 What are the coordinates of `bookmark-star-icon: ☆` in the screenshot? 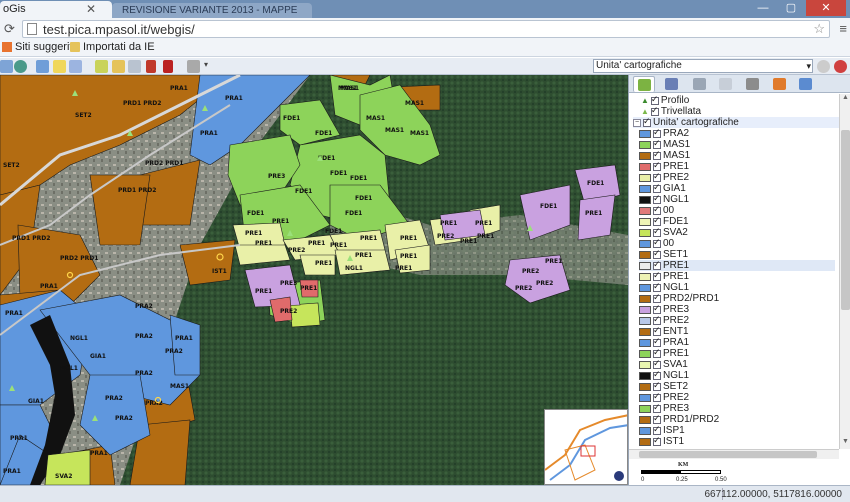 It's located at (819, 29).